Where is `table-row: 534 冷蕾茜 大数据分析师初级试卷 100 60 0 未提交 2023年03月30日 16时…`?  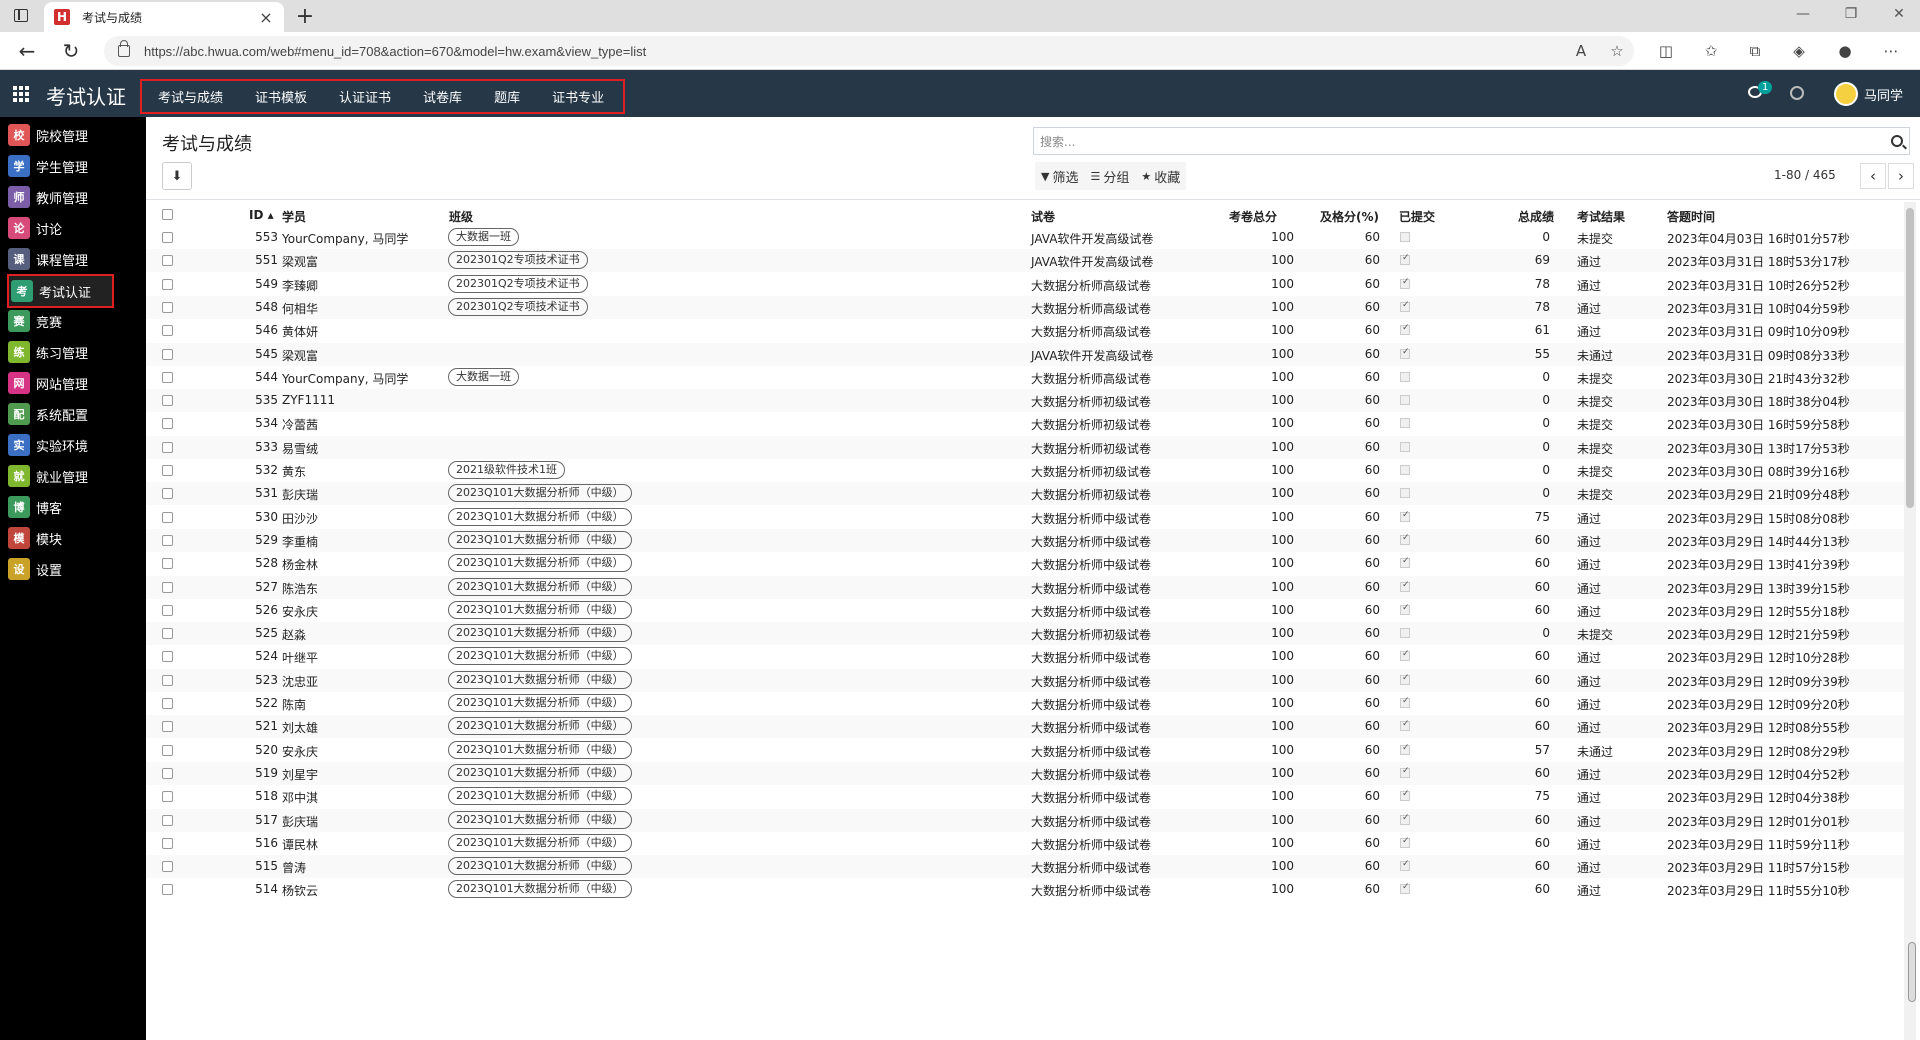 table-row: 534 冷蕾茜 大数据分析师初级试卷 100 60 0 未提交 2023年03月30日 16时… is located at coordinates (1026, 423).